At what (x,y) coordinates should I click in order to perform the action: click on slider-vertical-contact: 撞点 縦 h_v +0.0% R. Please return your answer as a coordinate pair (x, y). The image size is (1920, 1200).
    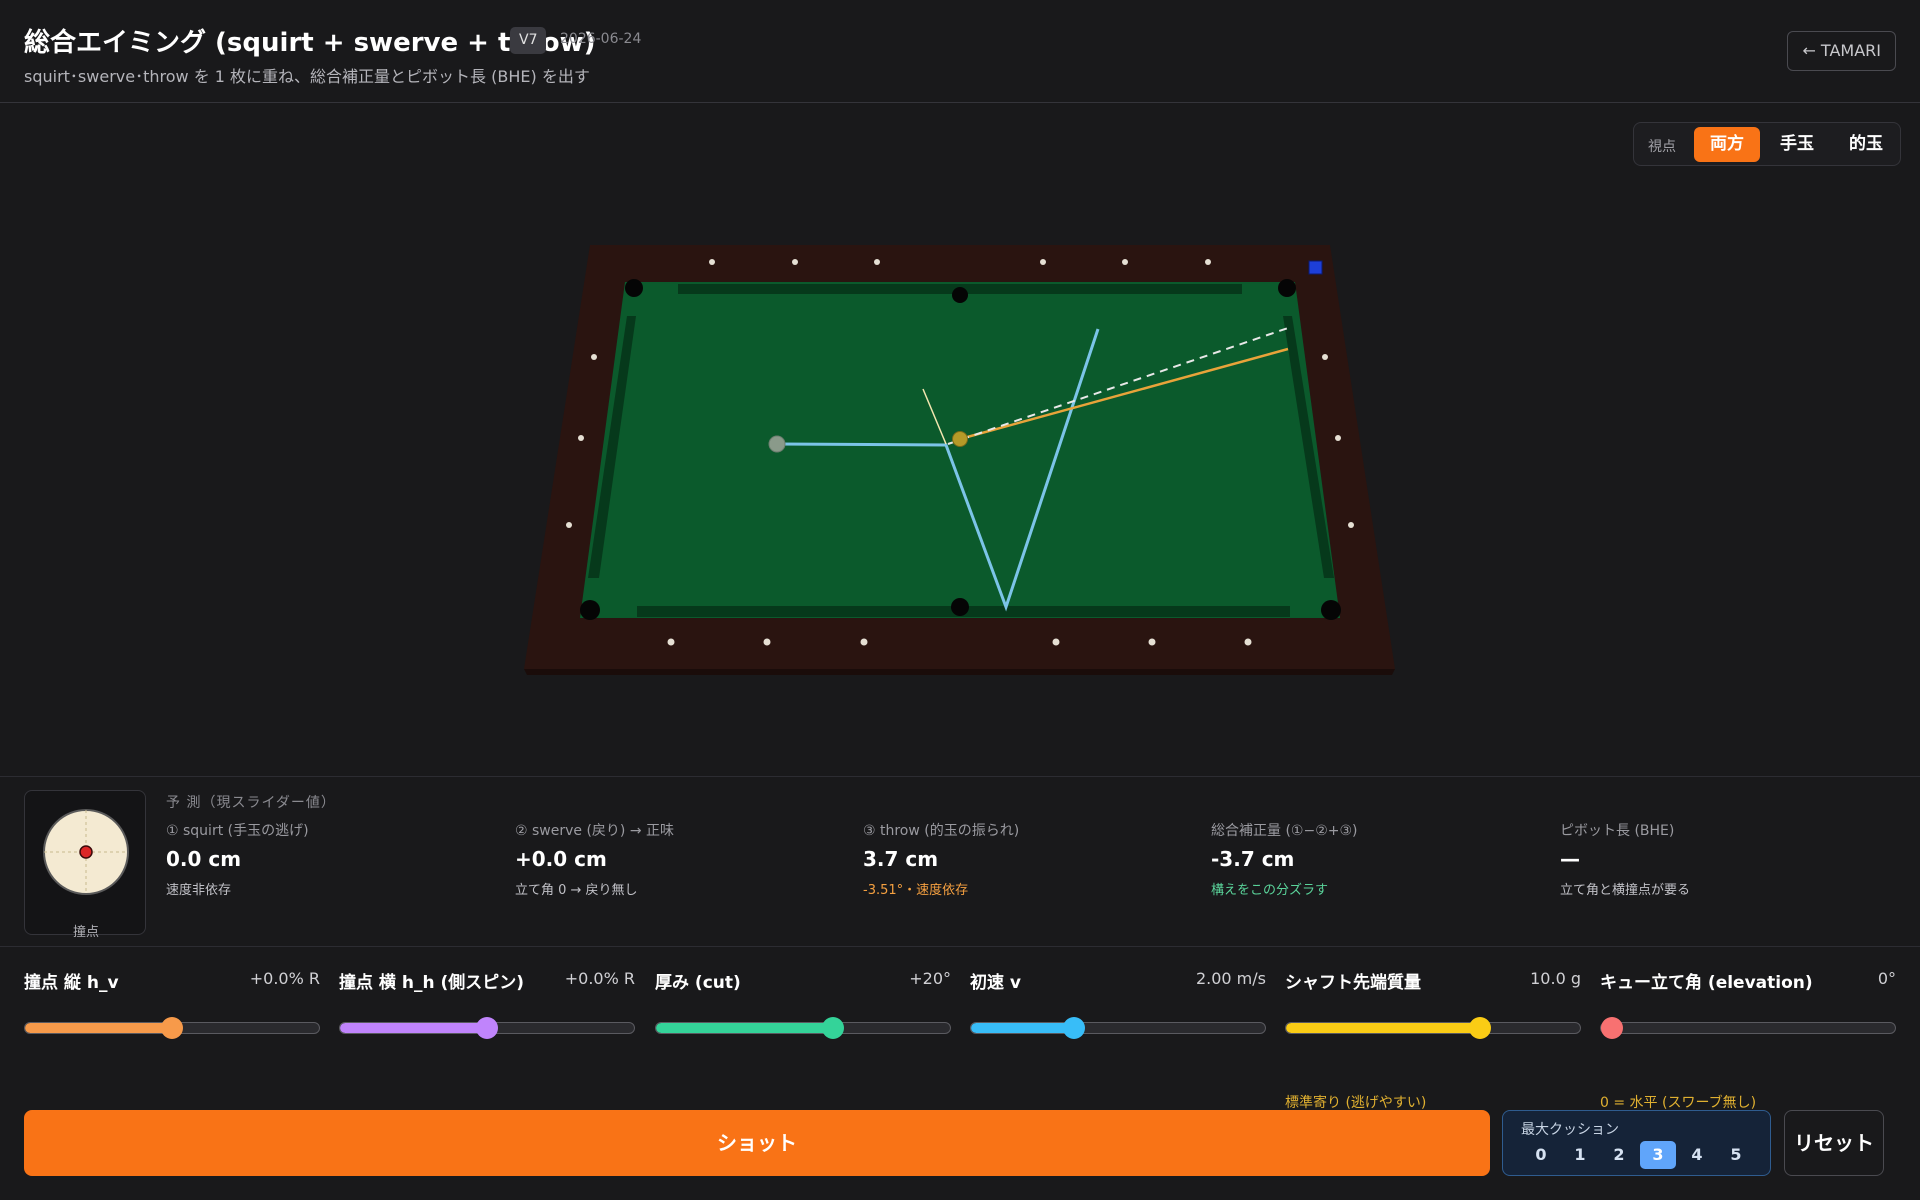
    Looking at the image, I should click on (172, 1028).